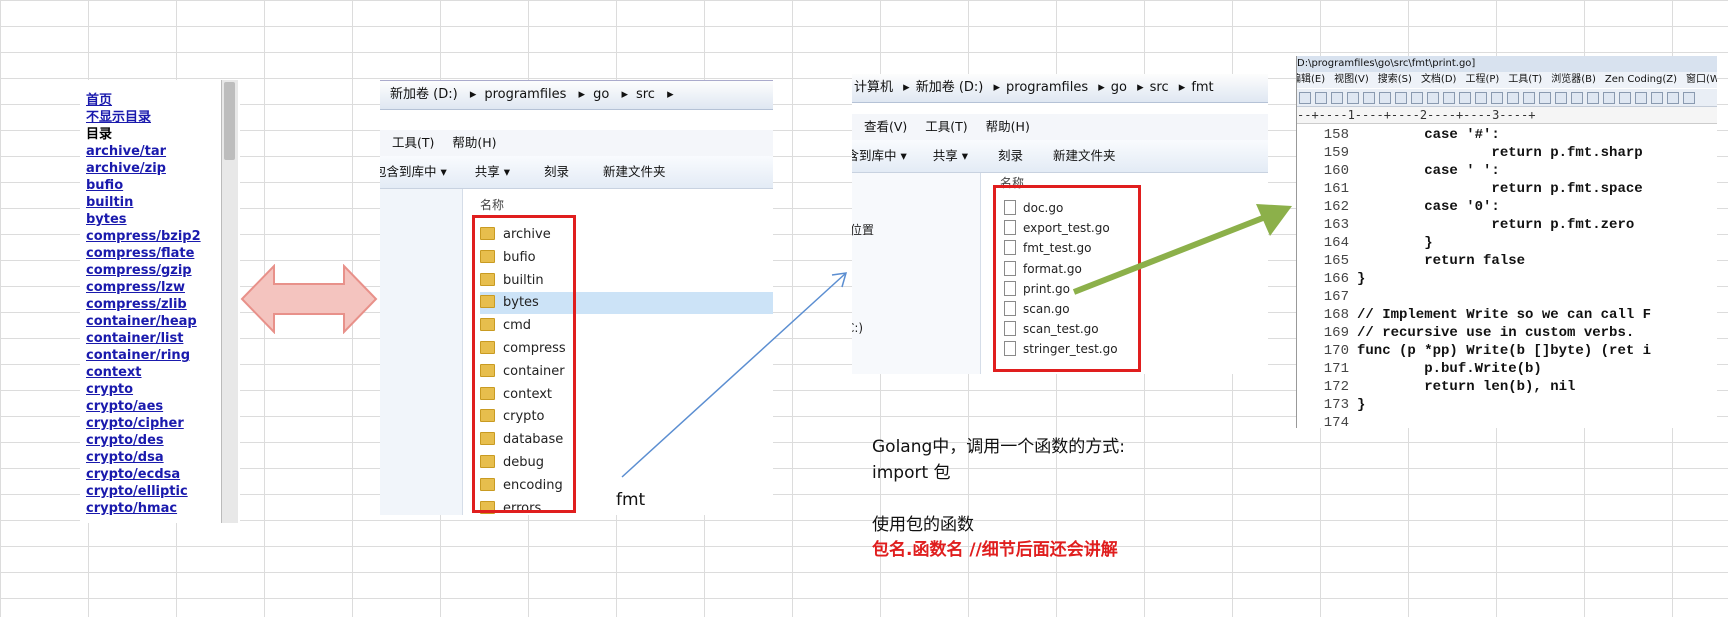 Image resolution: width=1728 pixels, height=617 pixels. I want to click on package-link: crypto/hmac, so click(156, 508).